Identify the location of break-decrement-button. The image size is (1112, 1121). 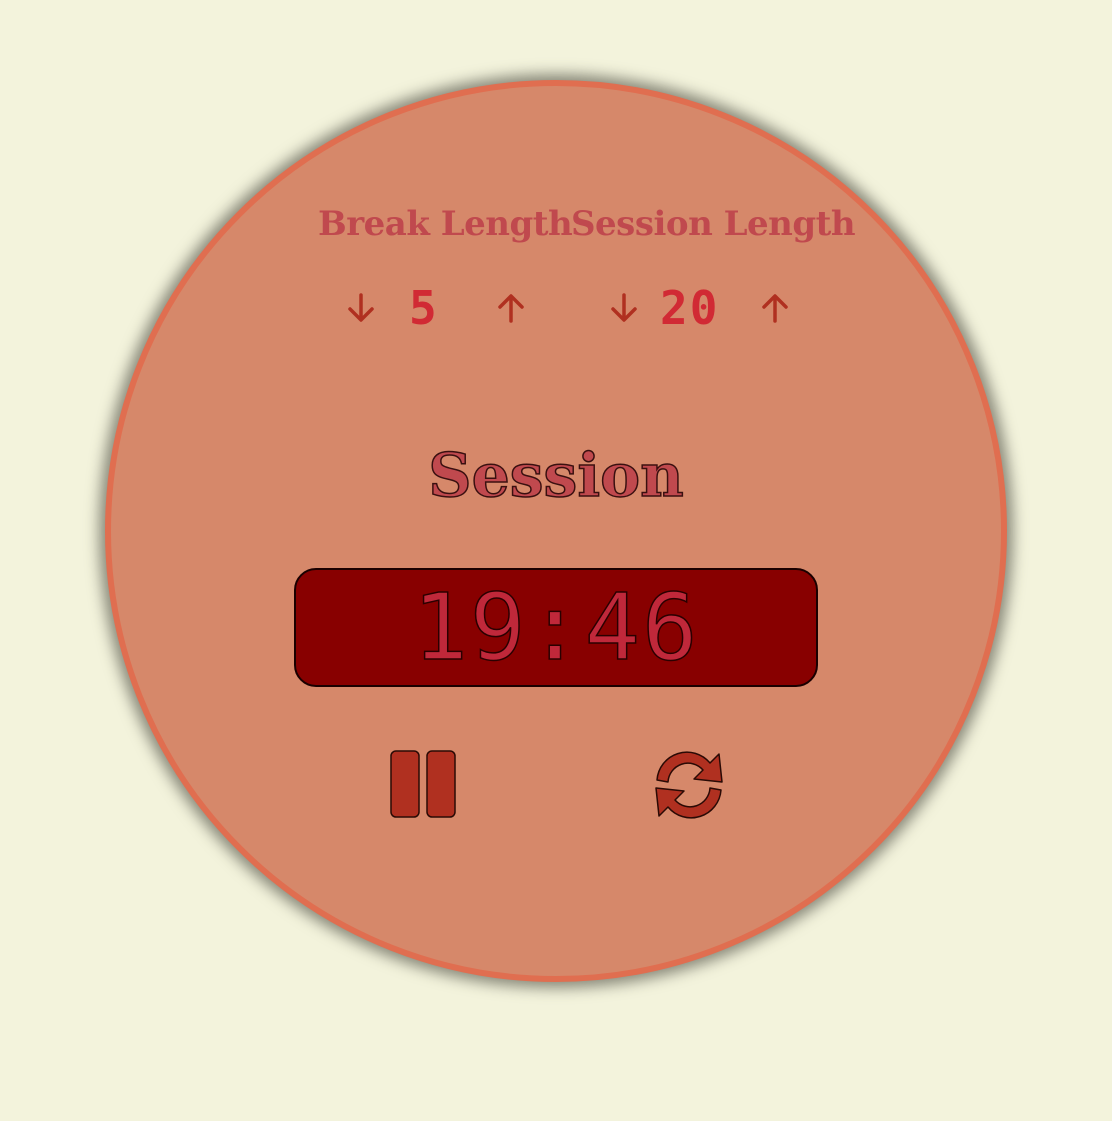
(361, 308).